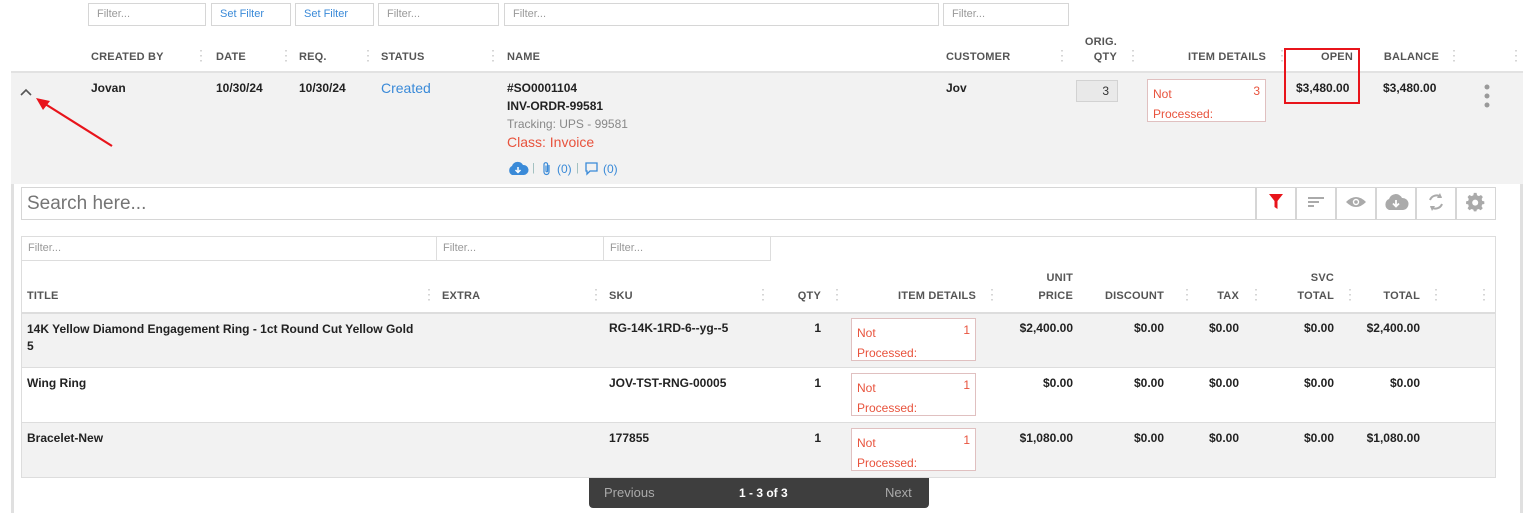 This screenshot has width=1534, height=513. I want to click on cloud-download-icon, so click(518, 170).